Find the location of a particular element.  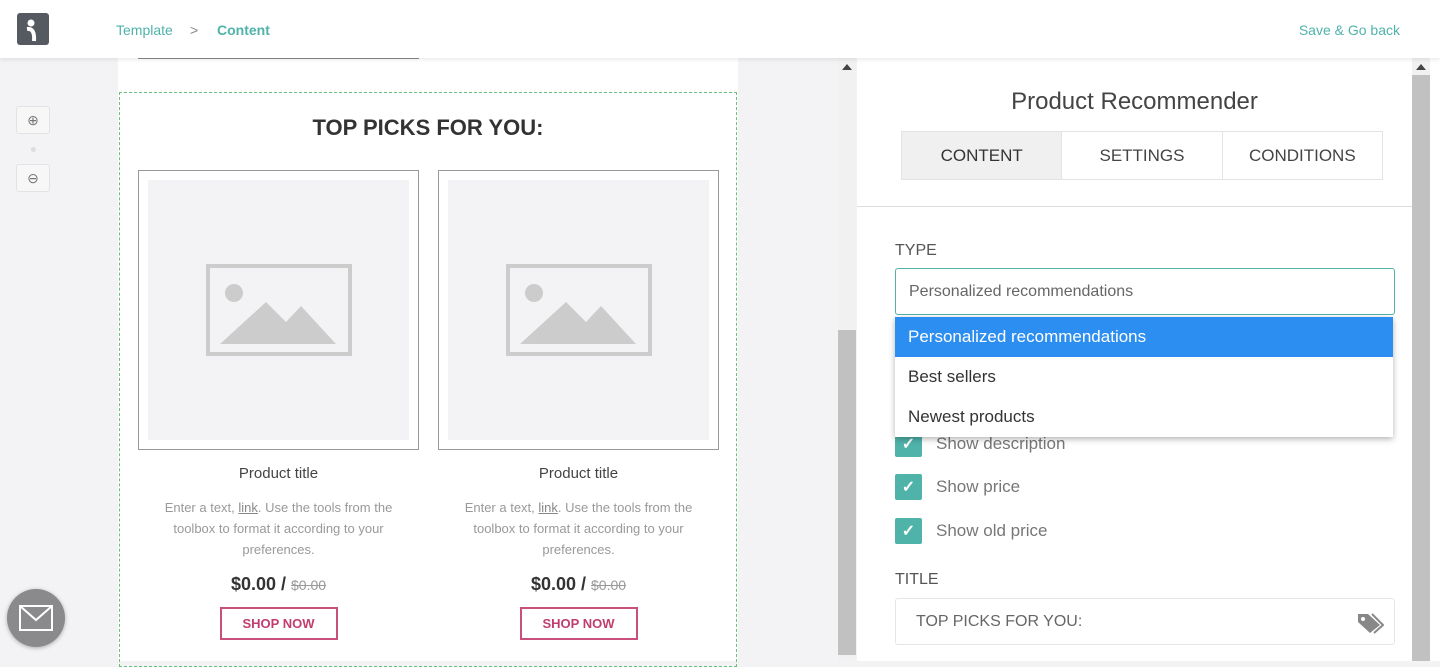

type-label: TYPE is located at coordinates (916, 250).